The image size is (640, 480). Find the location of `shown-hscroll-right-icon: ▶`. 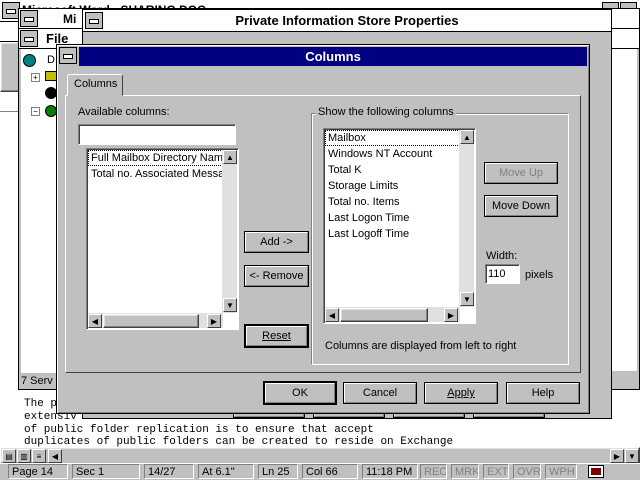

shown-hscroll-right-icon: ▶ is located at coordinates (451, 315).